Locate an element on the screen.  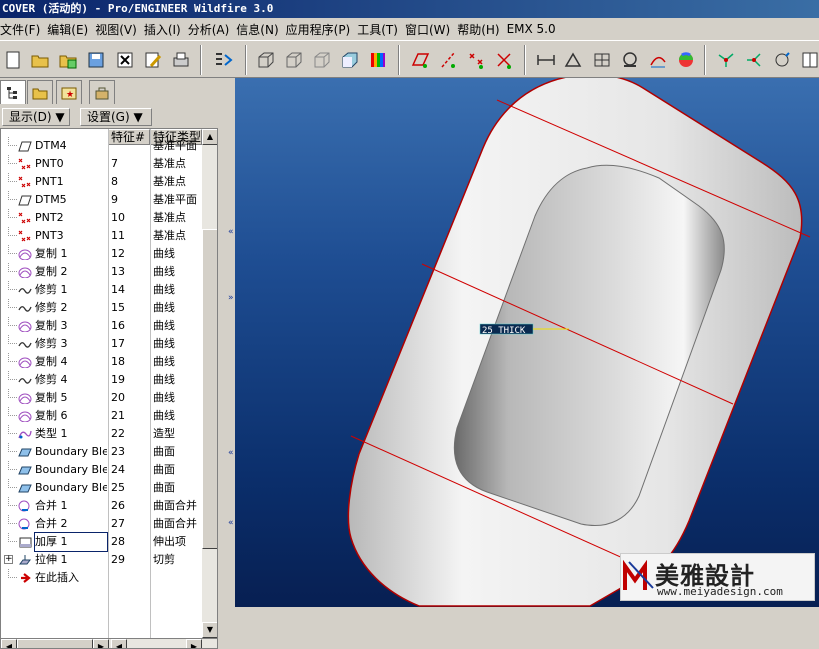
print-button is located at coordinates (181, 60).